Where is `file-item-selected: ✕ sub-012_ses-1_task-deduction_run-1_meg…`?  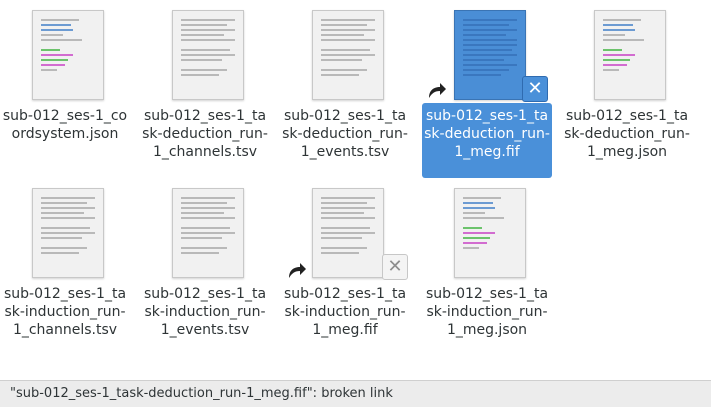 file-item-selected: ✕ sub-012_ses-1_task-deduction_run-1_meg… is located at coordinates (487, 89).